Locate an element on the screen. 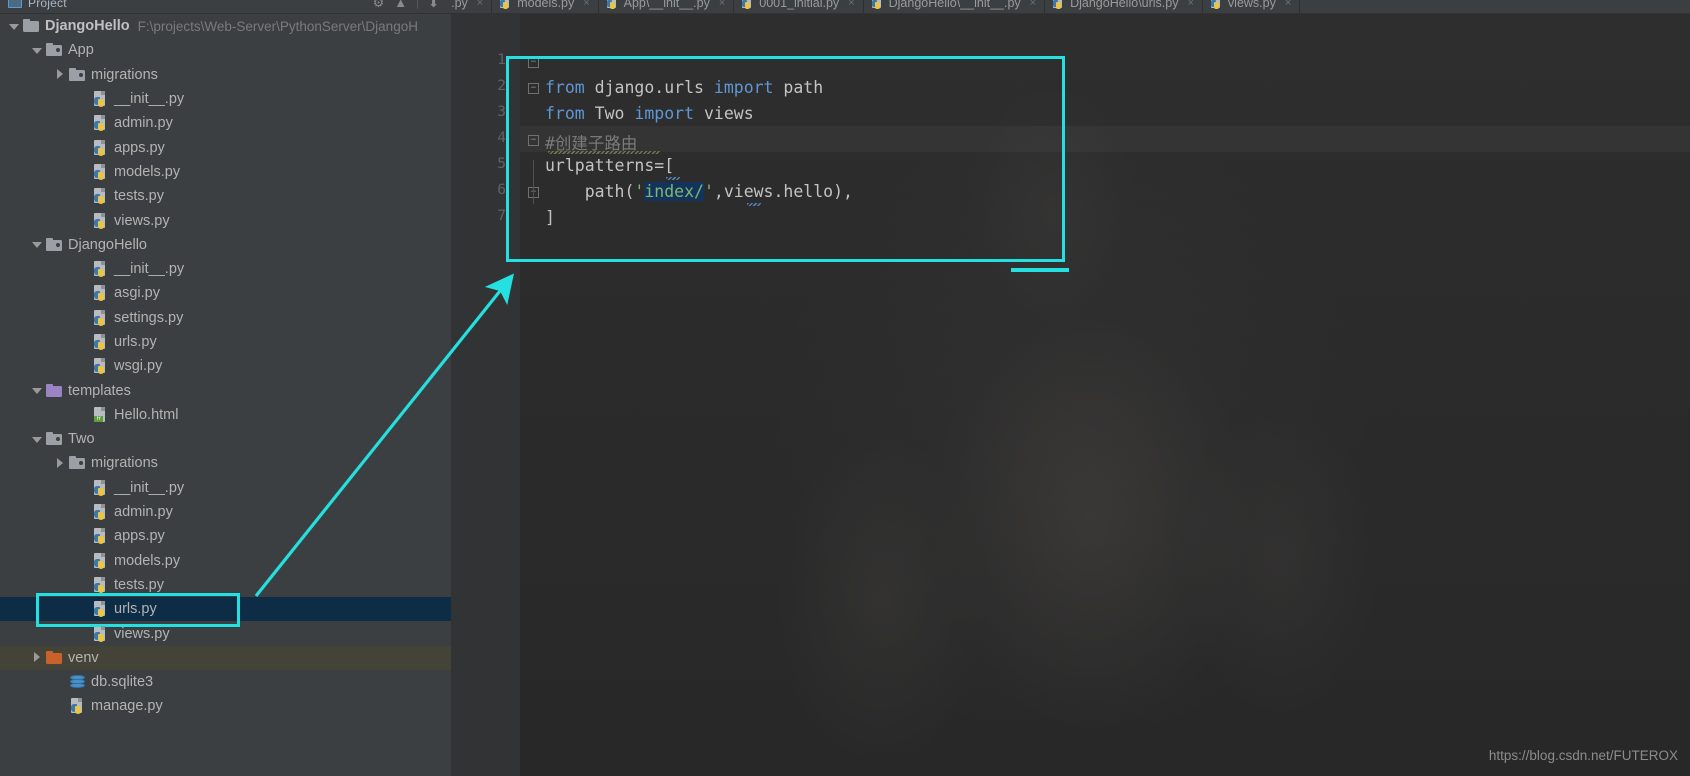 This screenshot has height=776, width=1690. tree-row-label: wsgi.py is located at coordinates (138, 366).